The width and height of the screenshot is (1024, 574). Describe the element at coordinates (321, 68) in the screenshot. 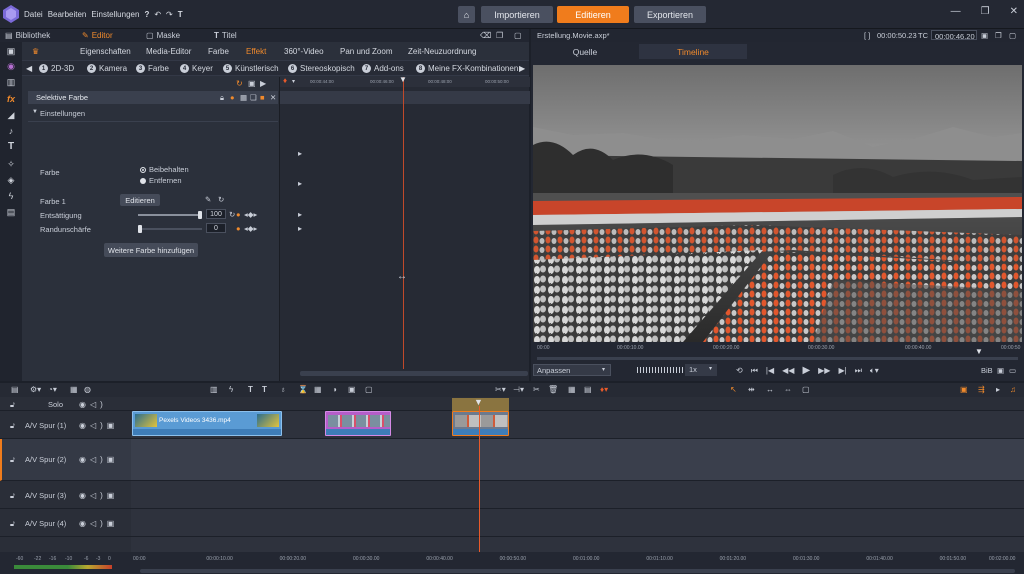

I see `sub-stereoskopisch: 6 Stereoskopisch` at that location.